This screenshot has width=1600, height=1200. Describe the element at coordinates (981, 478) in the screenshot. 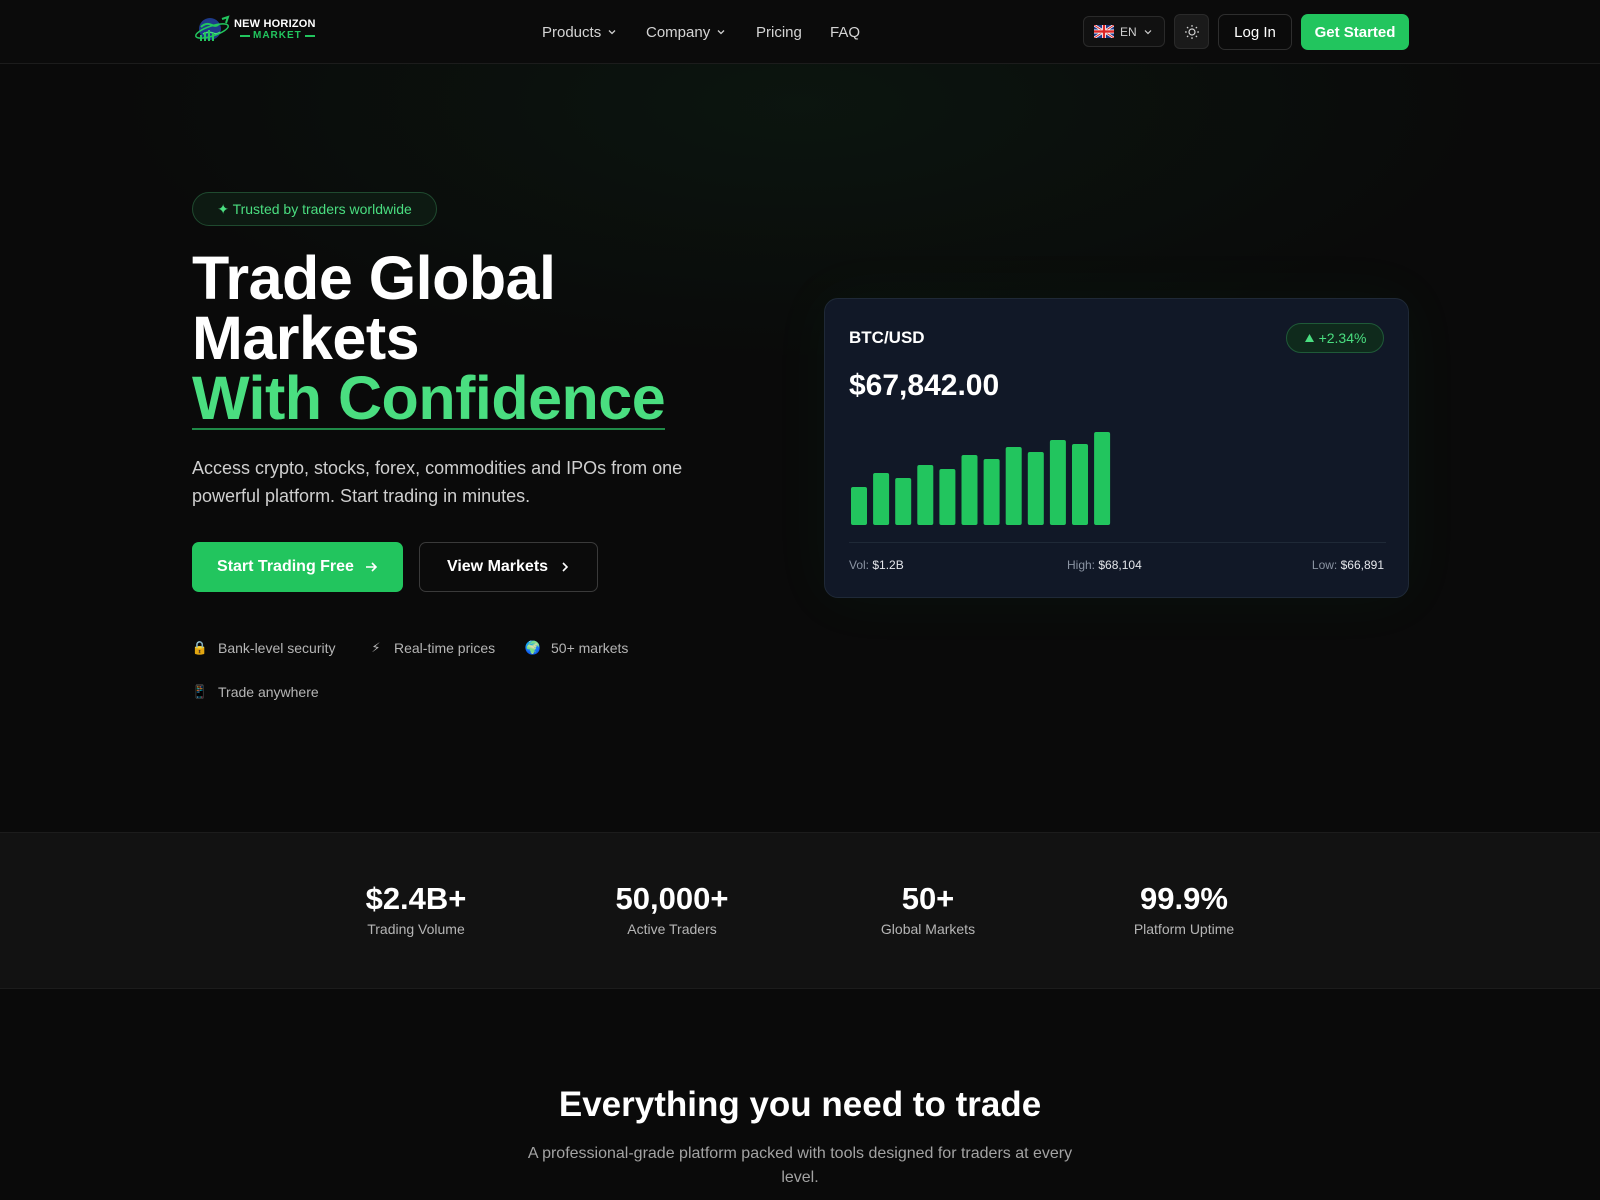

I see `price-bar-chart` at that location.